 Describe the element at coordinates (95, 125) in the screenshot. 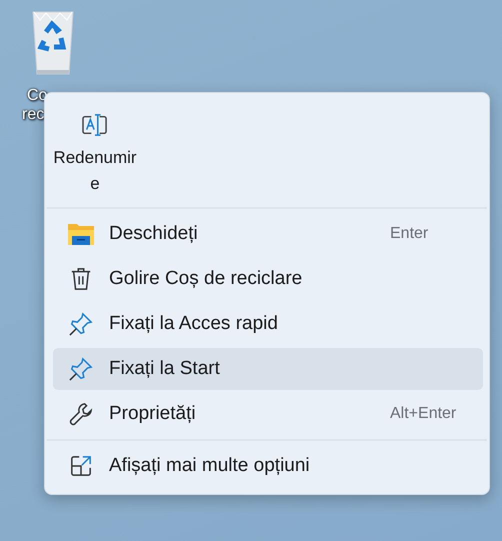

I see `rename-icon` at that location.